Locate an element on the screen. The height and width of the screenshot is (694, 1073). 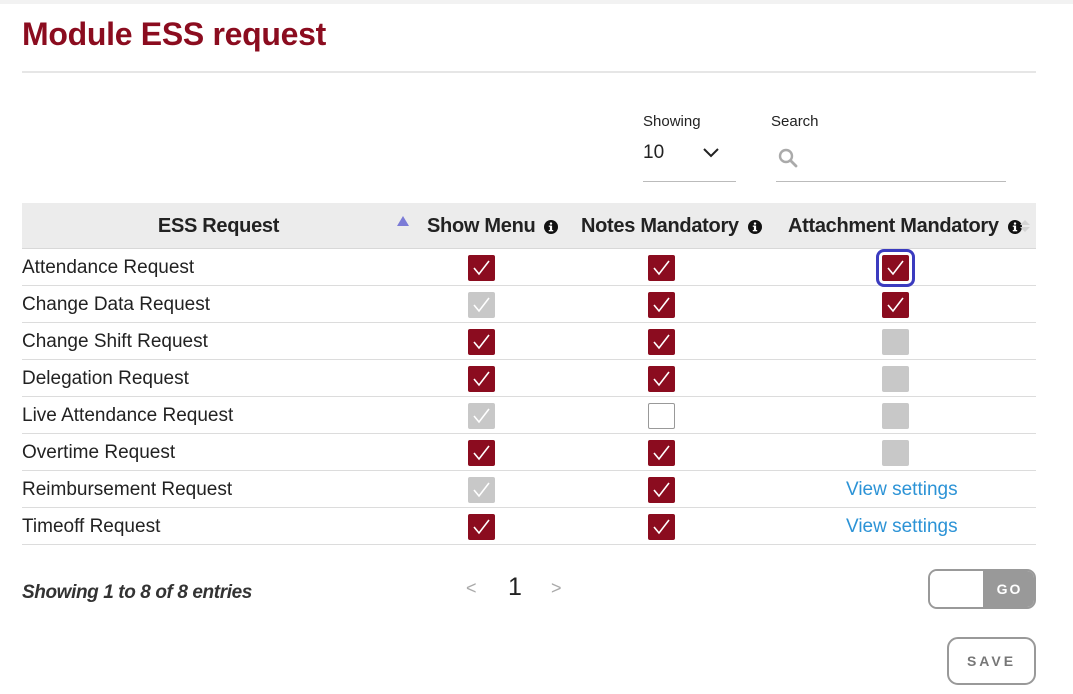
search-label: Search is located at coordinates (795, 121).